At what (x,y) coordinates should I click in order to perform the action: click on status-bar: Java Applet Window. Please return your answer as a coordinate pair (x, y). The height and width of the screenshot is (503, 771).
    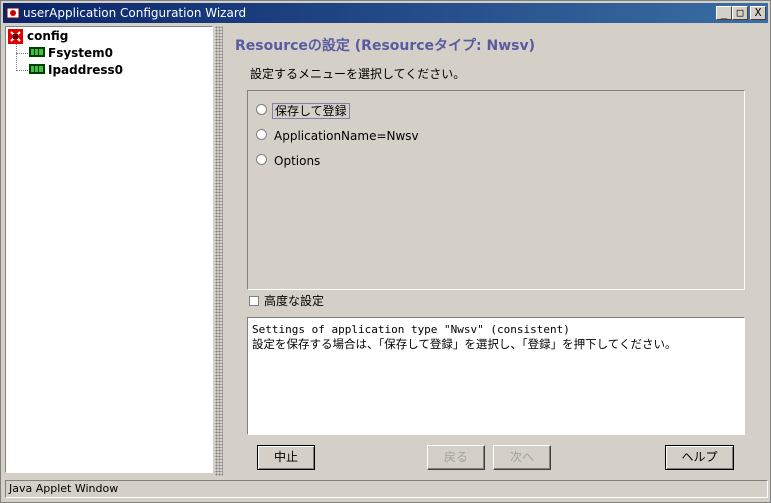
    Looking at the image, I should click on (386, 489).